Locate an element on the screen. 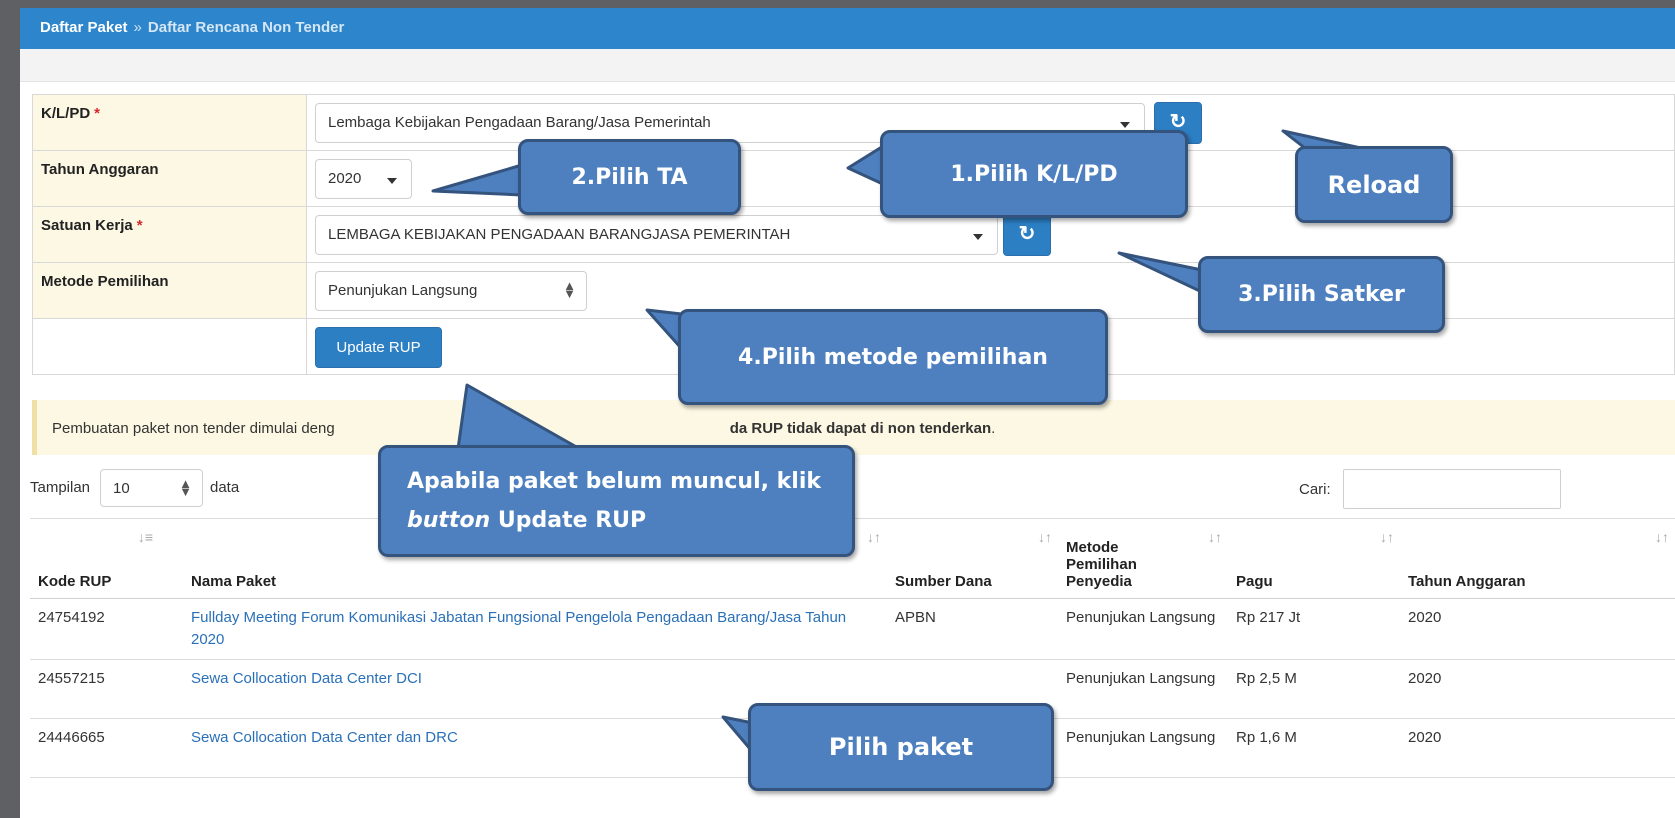 The height and width of the screenshot is (818, 1675). paket-link: Sewa Collocation Data Center dan DRC is located at coordinates (324, 737).